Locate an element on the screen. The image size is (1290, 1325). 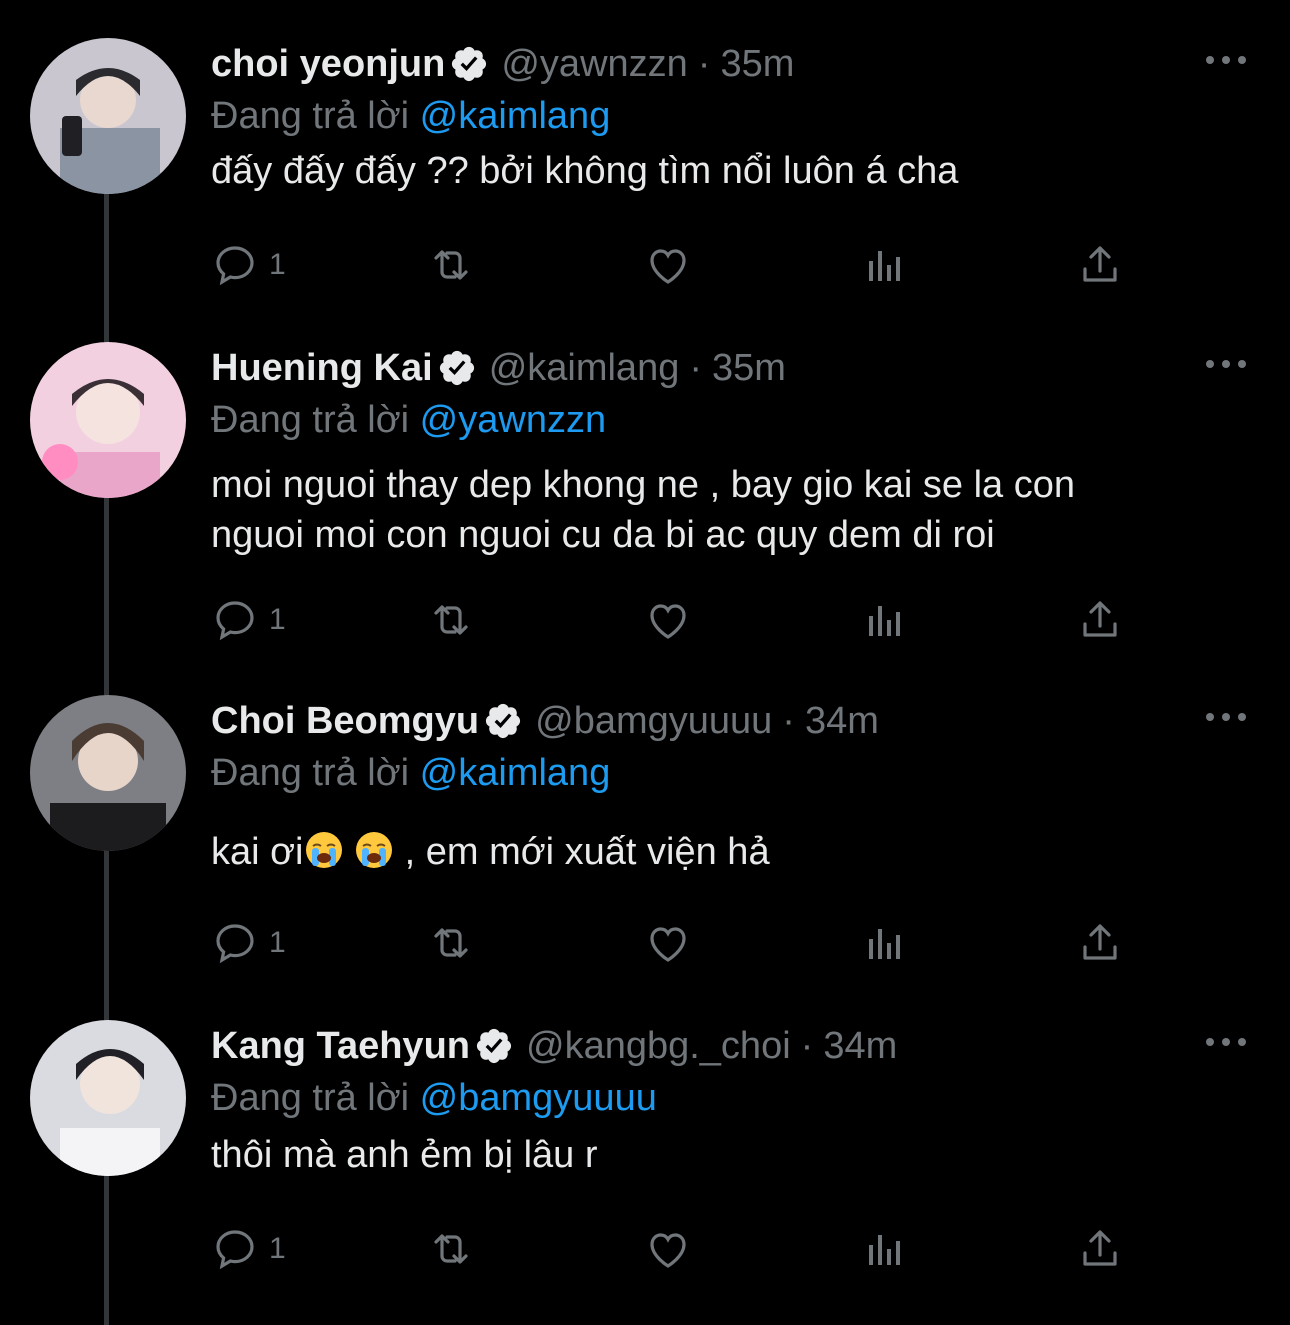
author-name: Choi Beomgyu is located at coordinates (345, 721).